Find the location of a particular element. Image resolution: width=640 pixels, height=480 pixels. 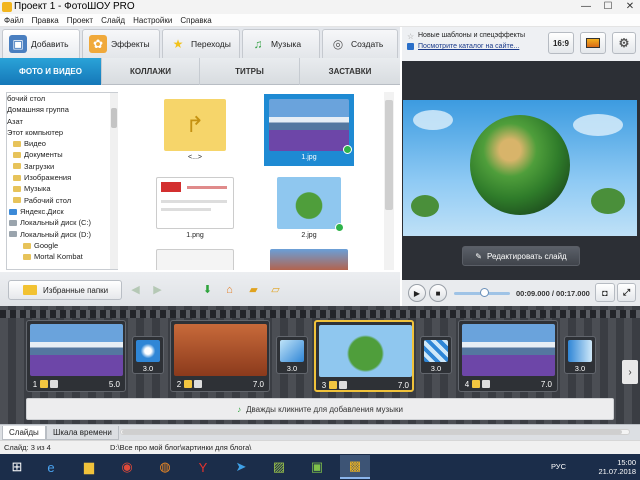

clock-time: 15:00 is located at coordinates (617, 462).